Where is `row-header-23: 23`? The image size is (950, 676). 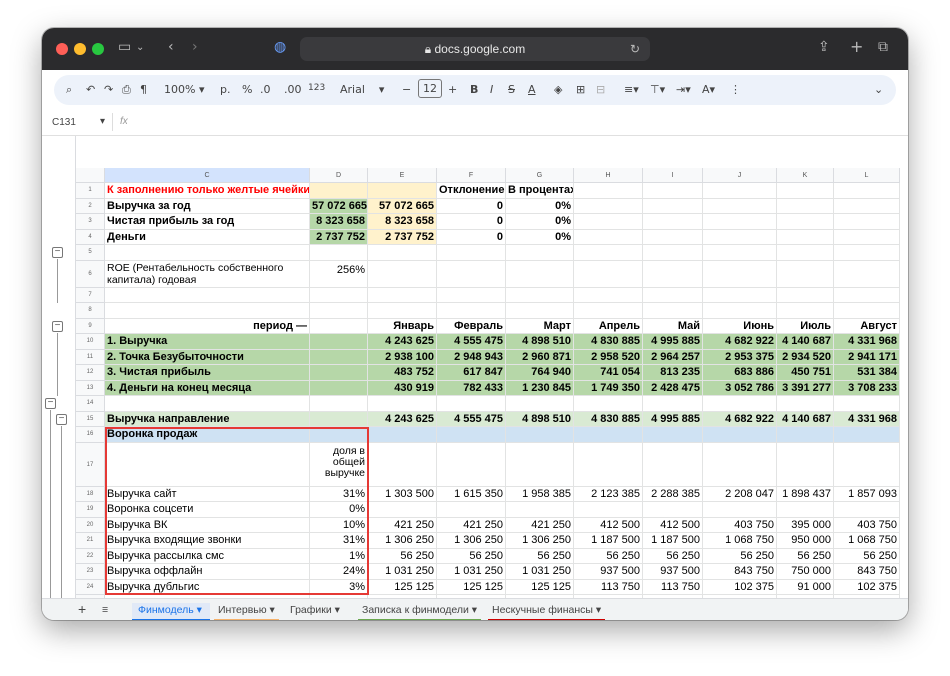
row-header-23: 23 is located at coordinates (90, 572).